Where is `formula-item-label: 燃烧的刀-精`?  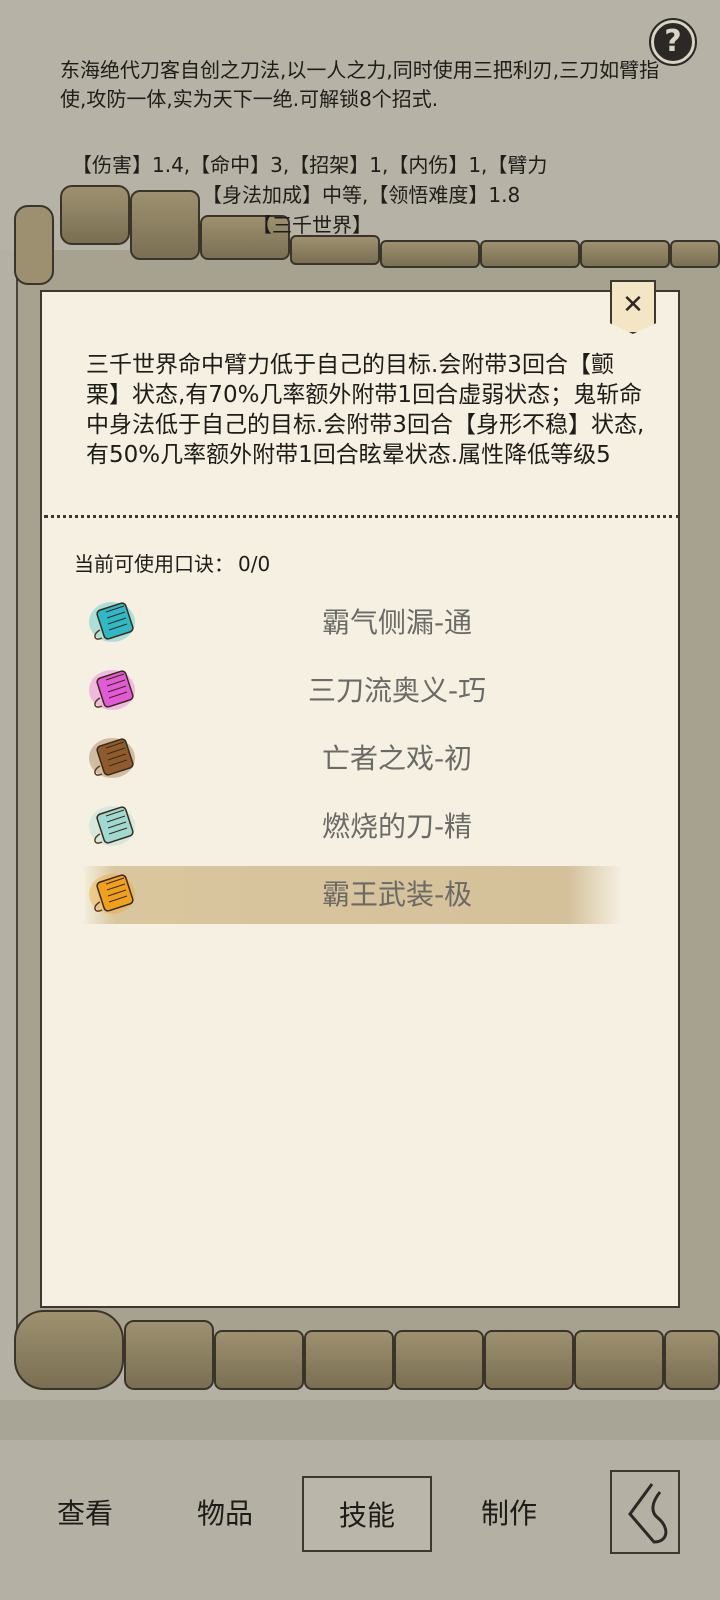 formula-item-label: 燃烧的刀-精 is located at coordinates (397, 826).